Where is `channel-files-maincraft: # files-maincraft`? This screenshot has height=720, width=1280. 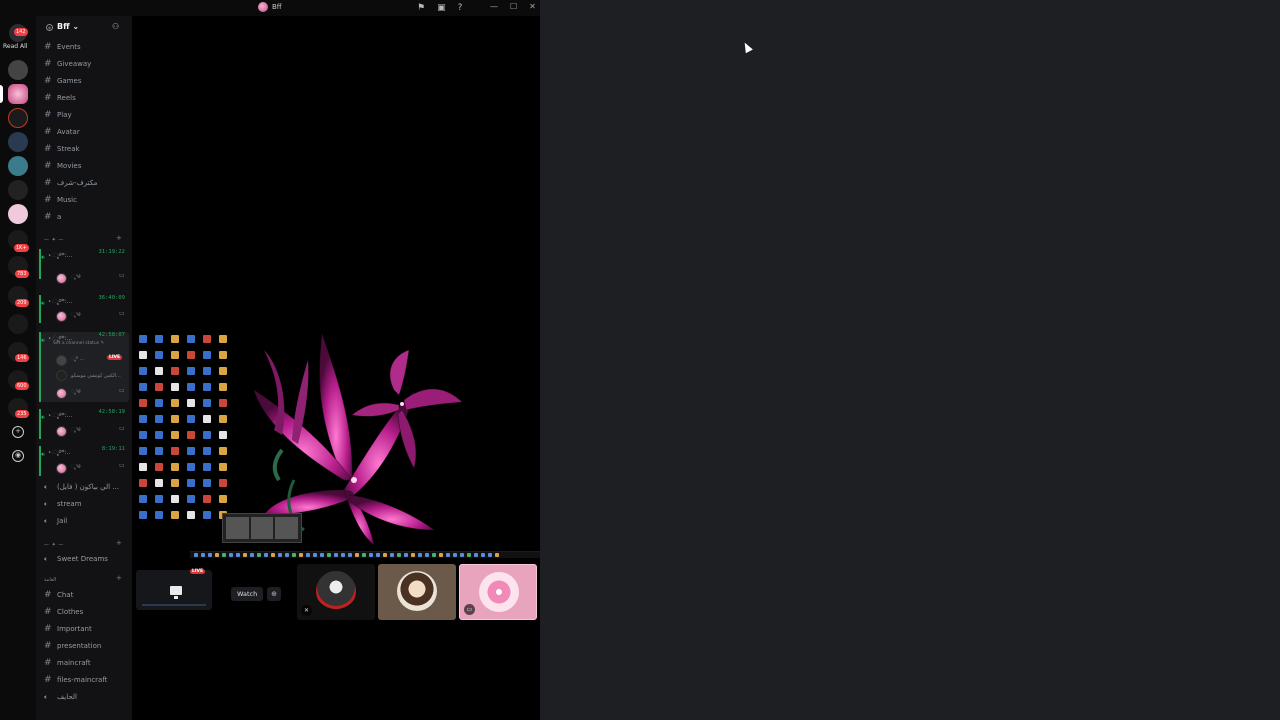
channel-files-maincraft: # files-maincraft is located at coordinates (75, 680).